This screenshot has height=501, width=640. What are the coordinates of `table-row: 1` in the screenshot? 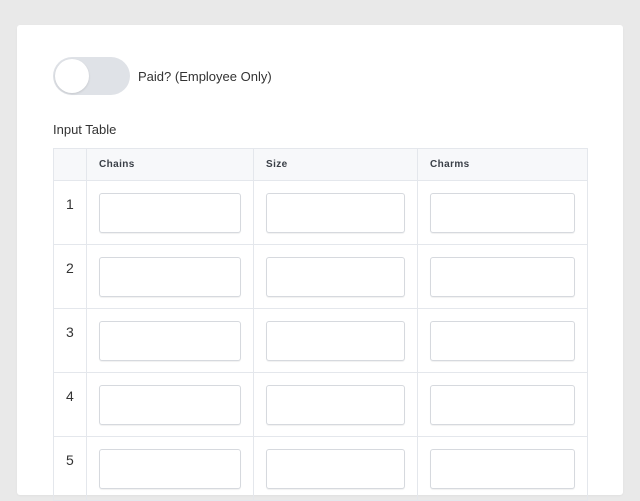 It's located at (320, 212).